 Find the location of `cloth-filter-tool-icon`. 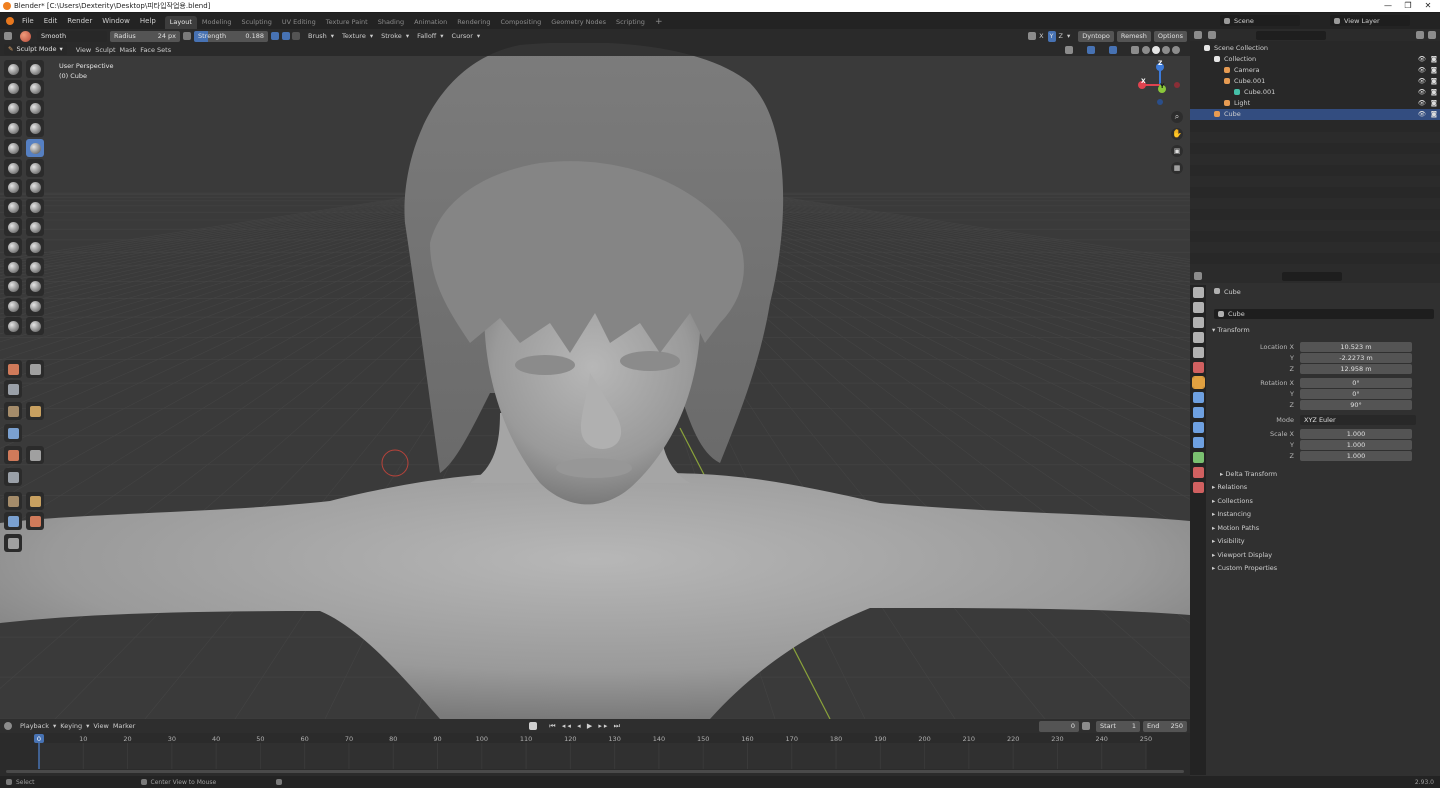

cloth-filter-tool-icon is located at coordinates (35, 501).